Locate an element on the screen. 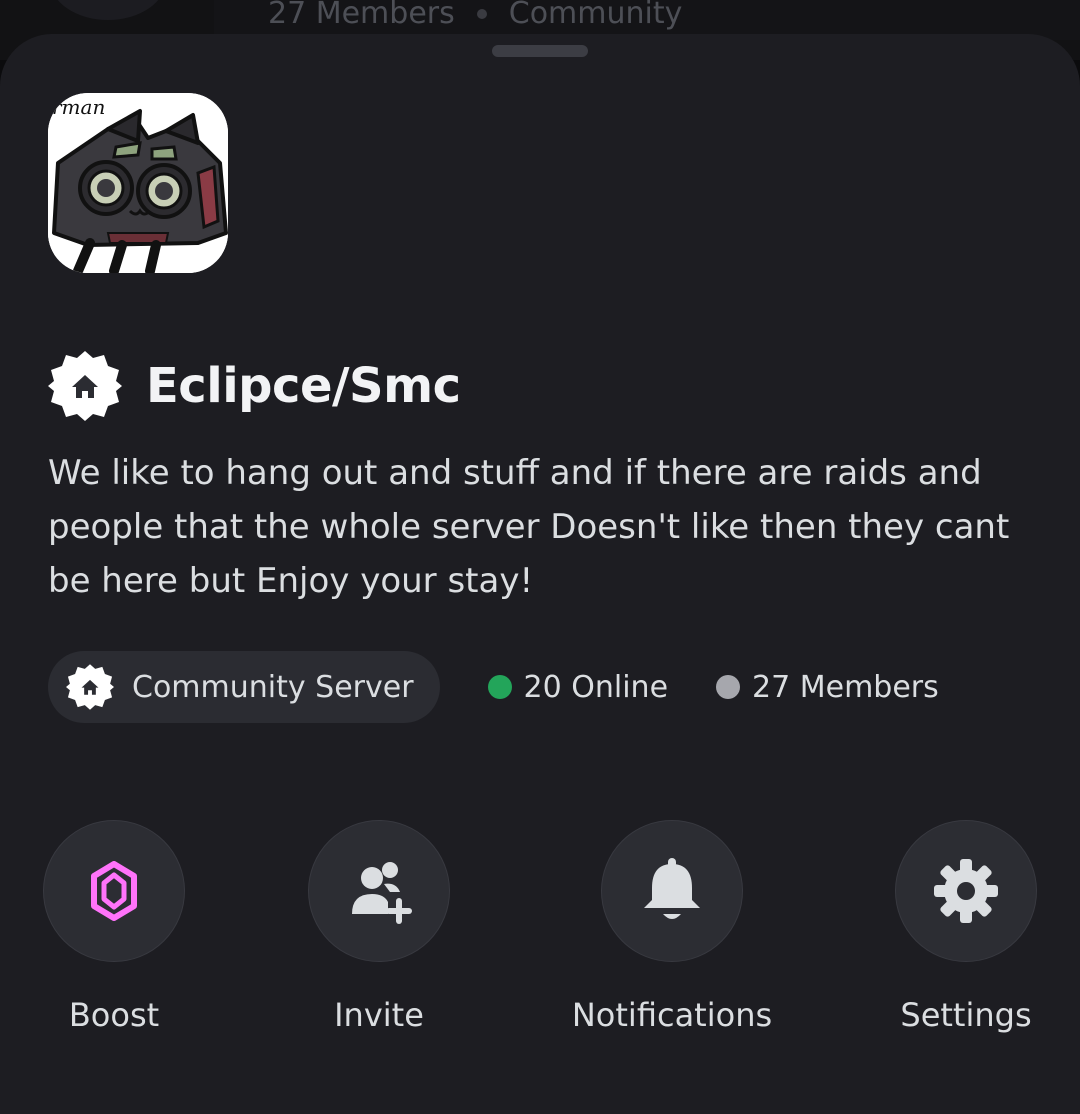  community-server-label: Community Server is located at coordinates (273, 687).